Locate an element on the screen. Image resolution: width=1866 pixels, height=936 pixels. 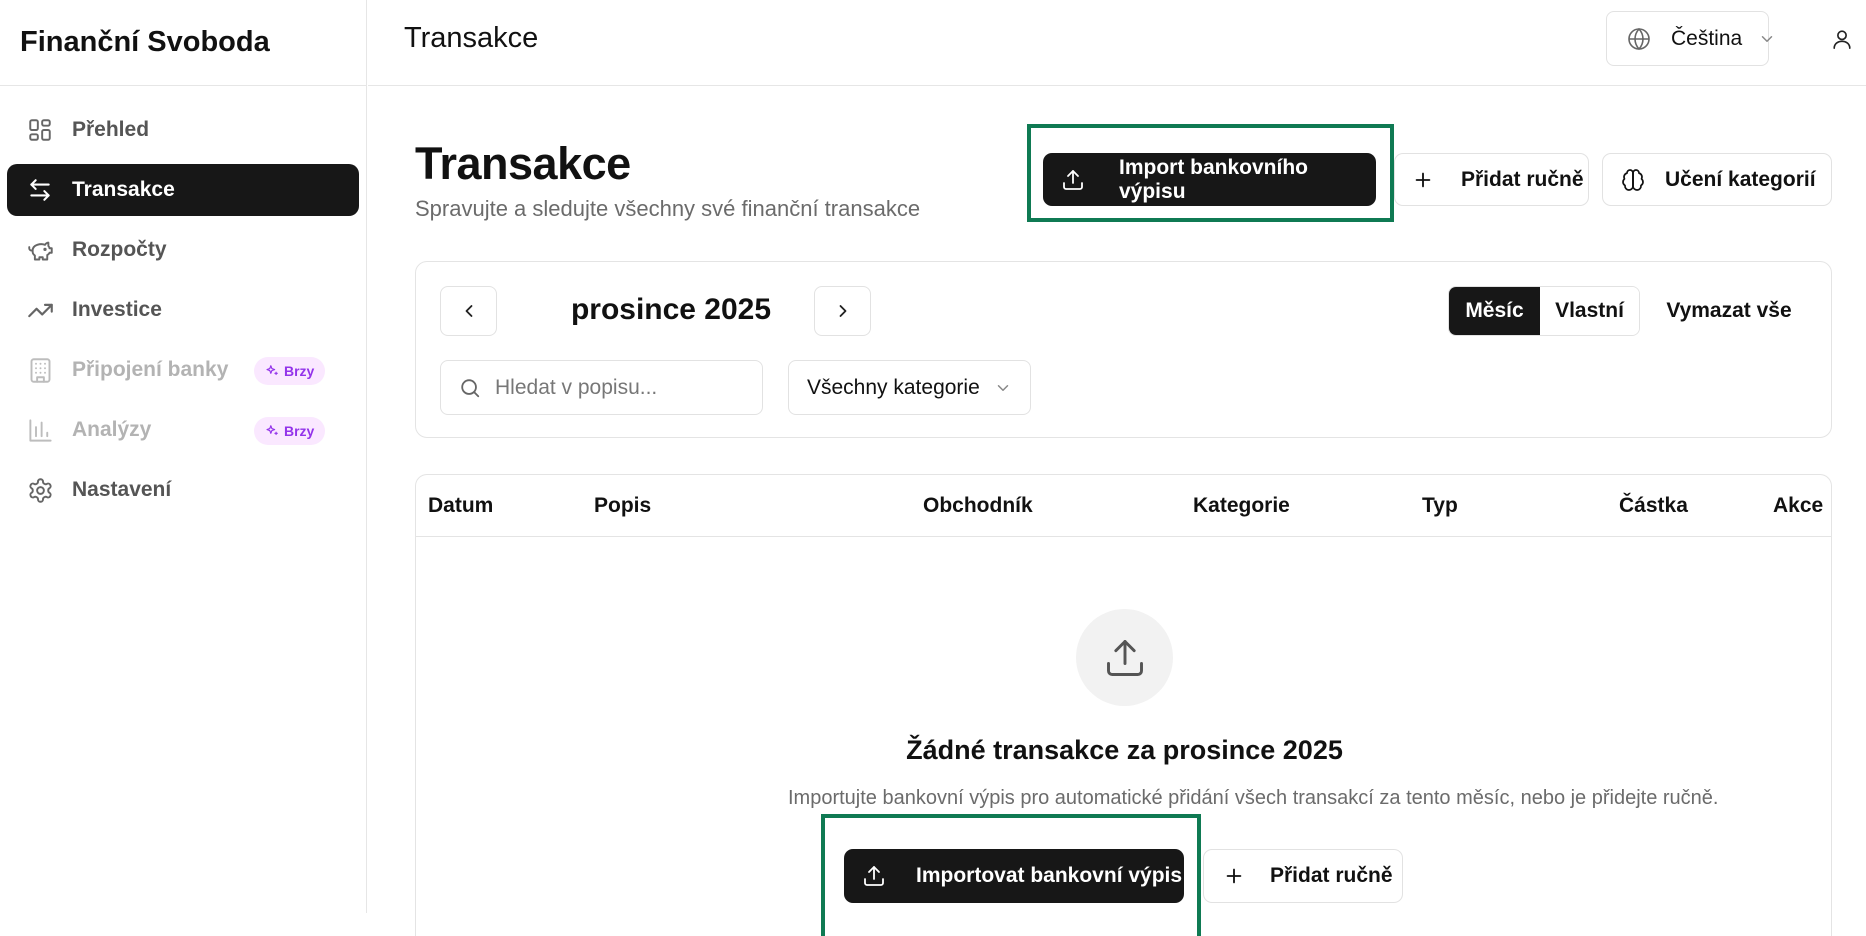
add-manually-button: Přidat ručně is located at coordinates (1491, 179).